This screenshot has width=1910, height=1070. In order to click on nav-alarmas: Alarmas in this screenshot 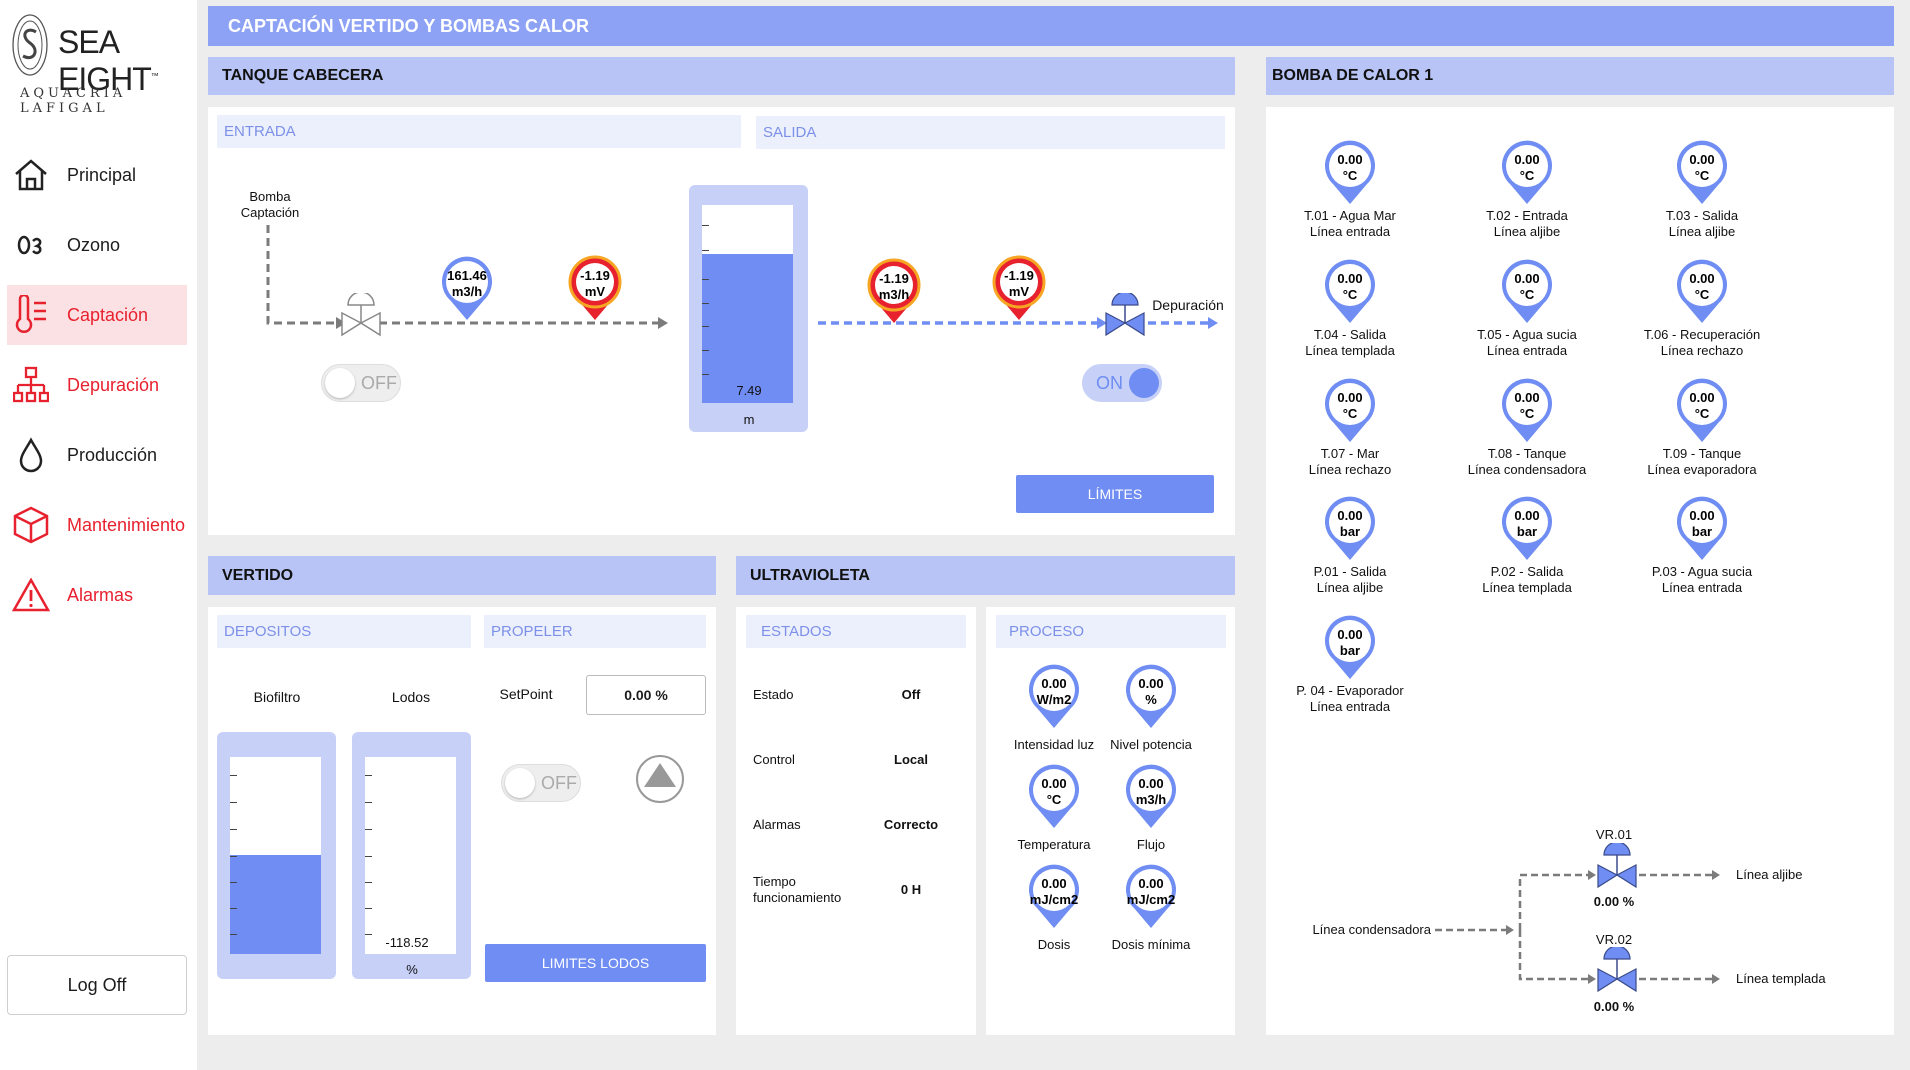, I will do `click(97, 595)`.